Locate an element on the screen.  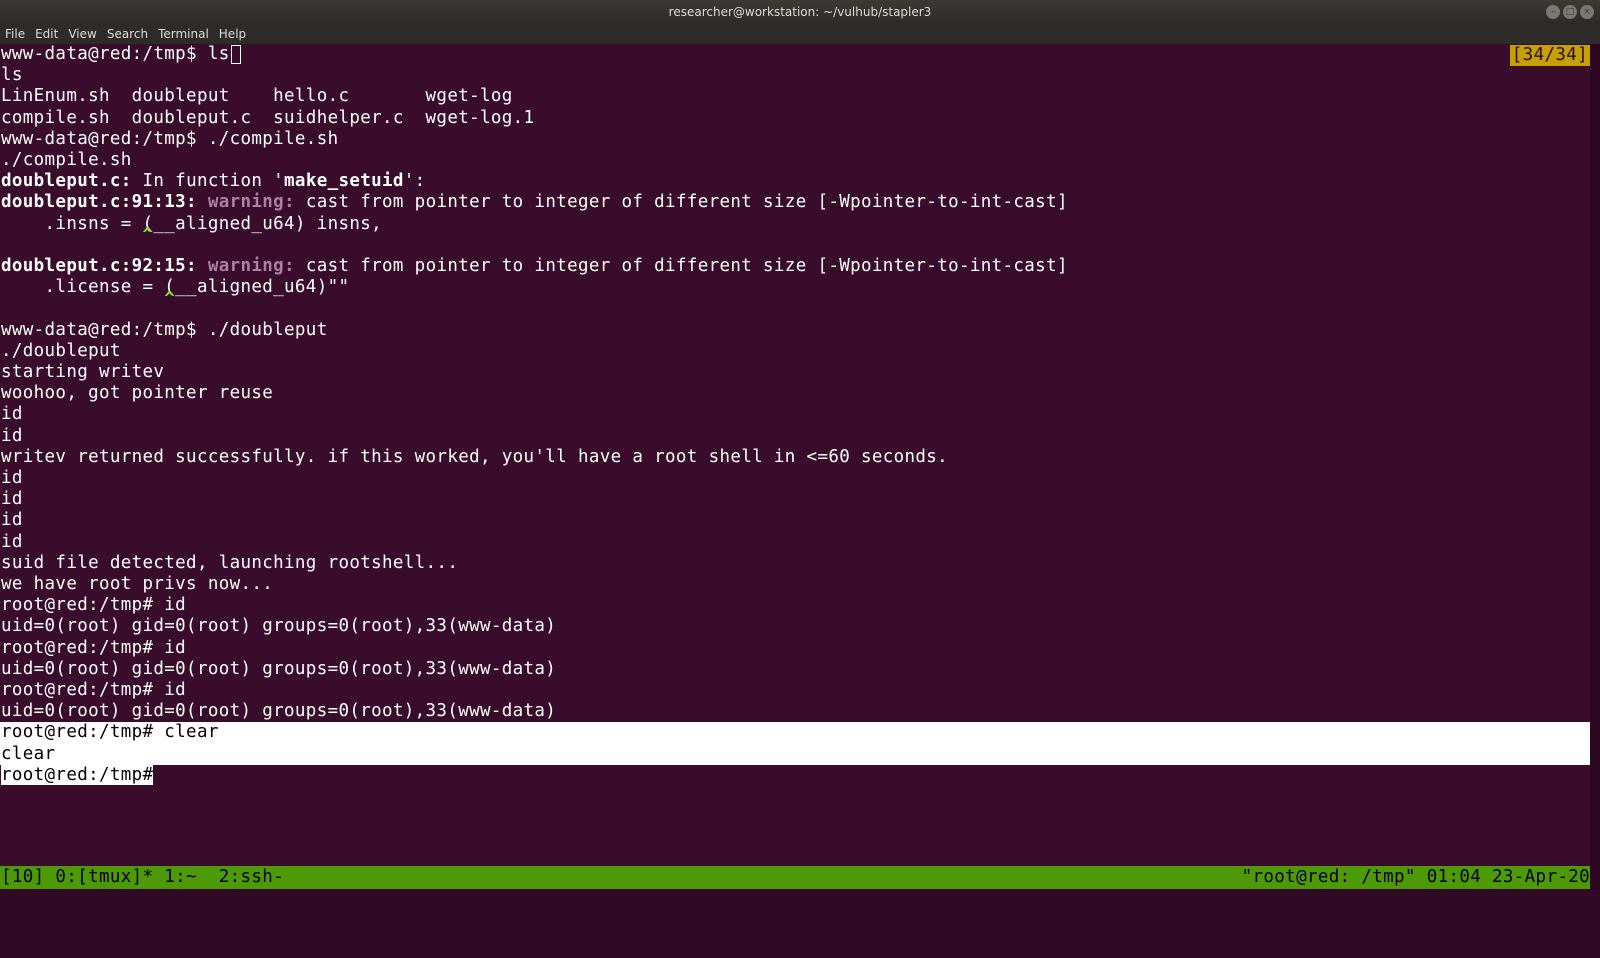
selected-line: root@red:/tmp# clear is located at coordinates (795, 733).